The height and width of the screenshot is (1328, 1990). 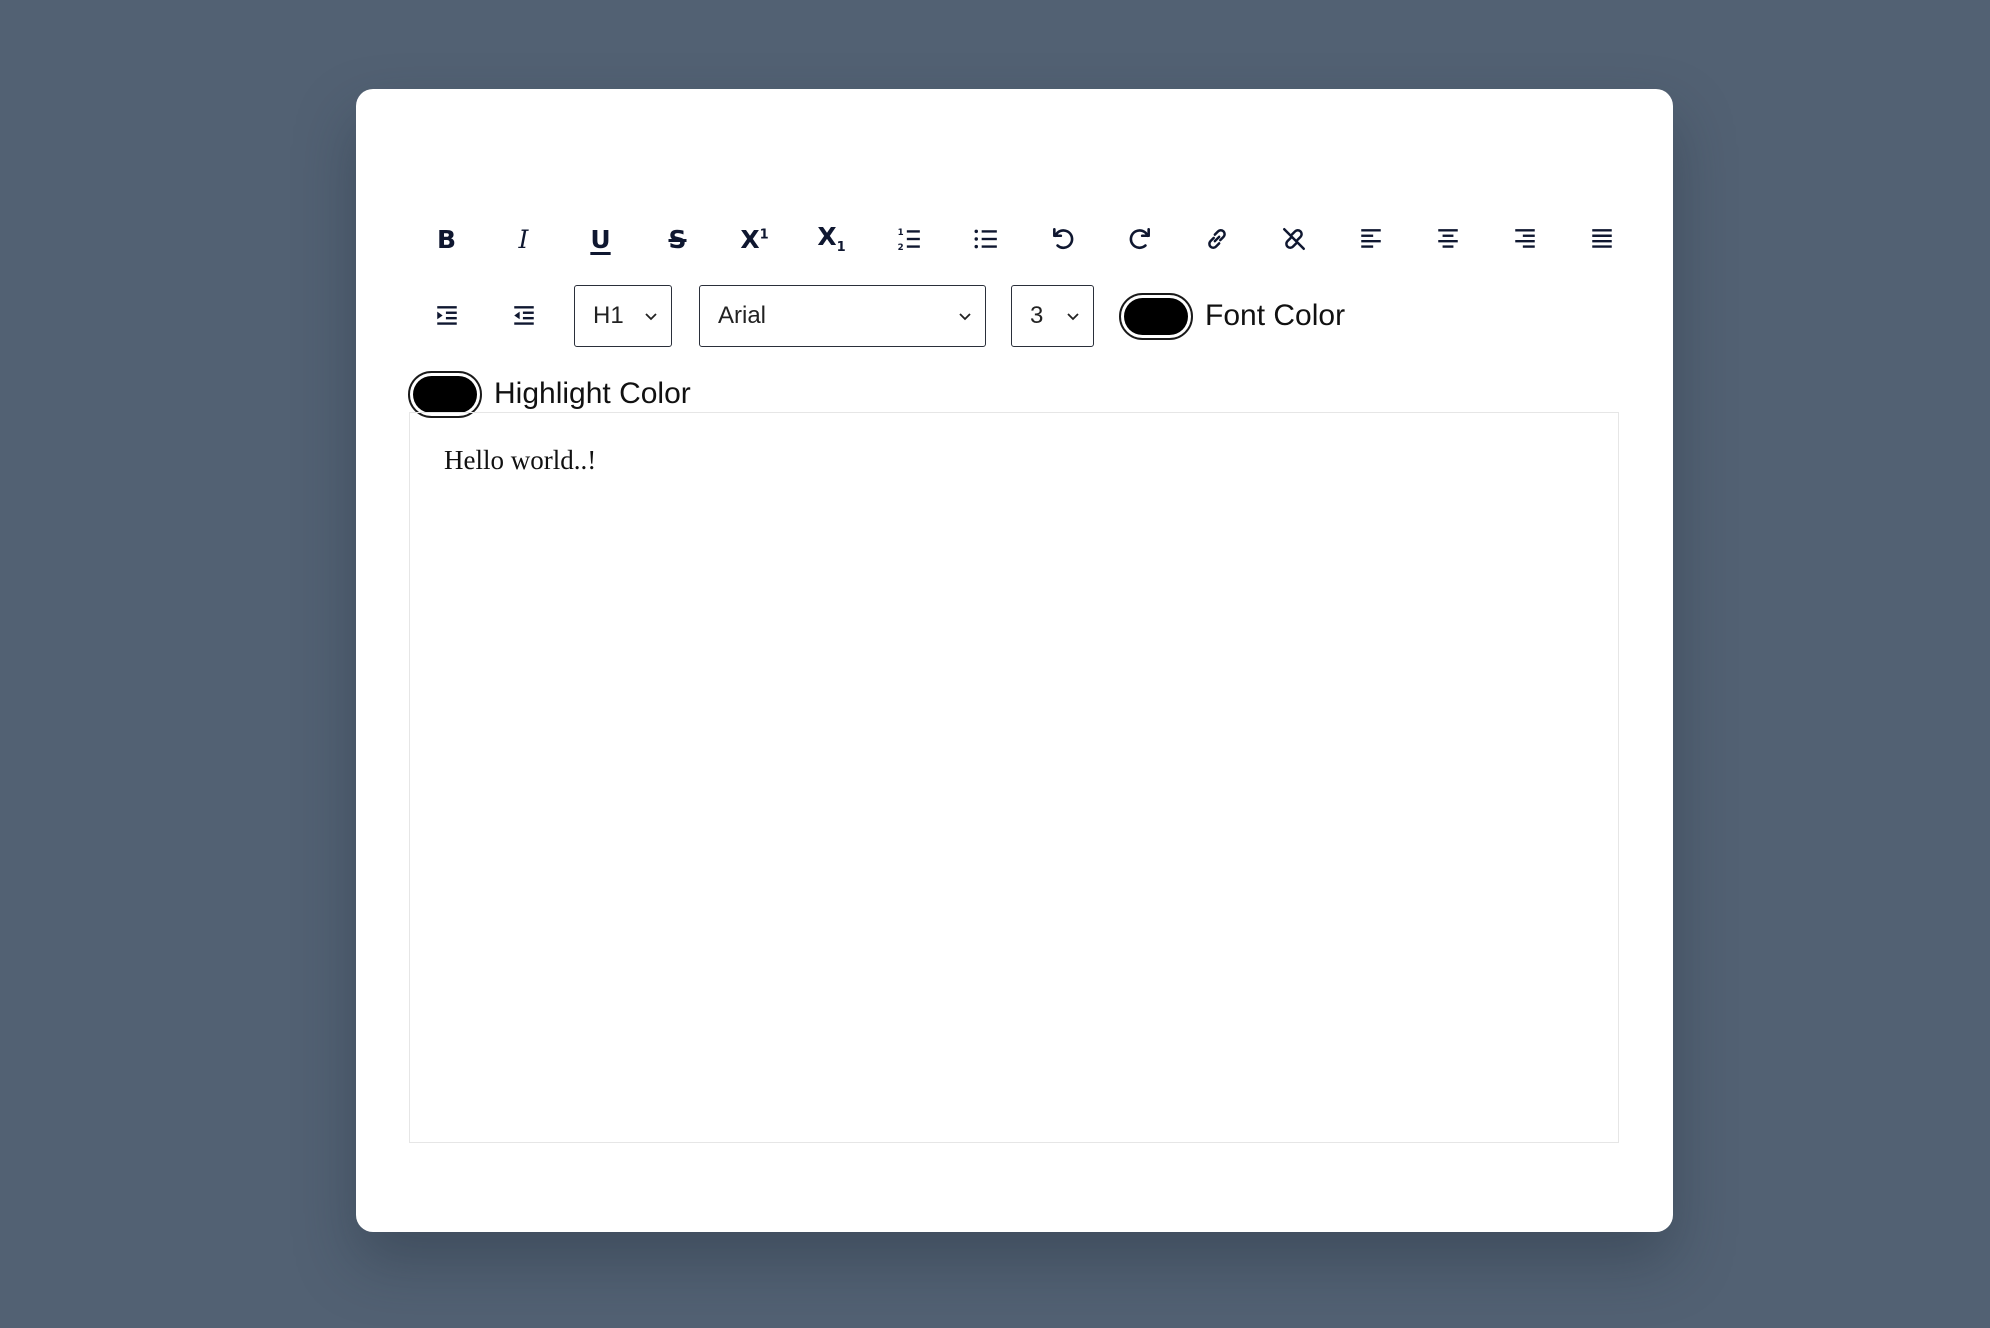 I want to click on align-justify-button, so click(x=1601, y=239).